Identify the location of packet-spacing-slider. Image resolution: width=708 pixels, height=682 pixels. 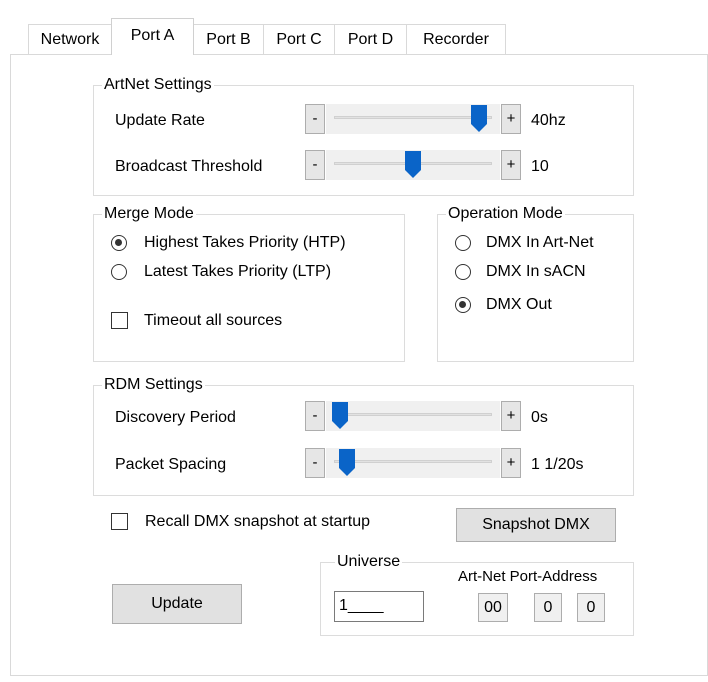
(413, 463).